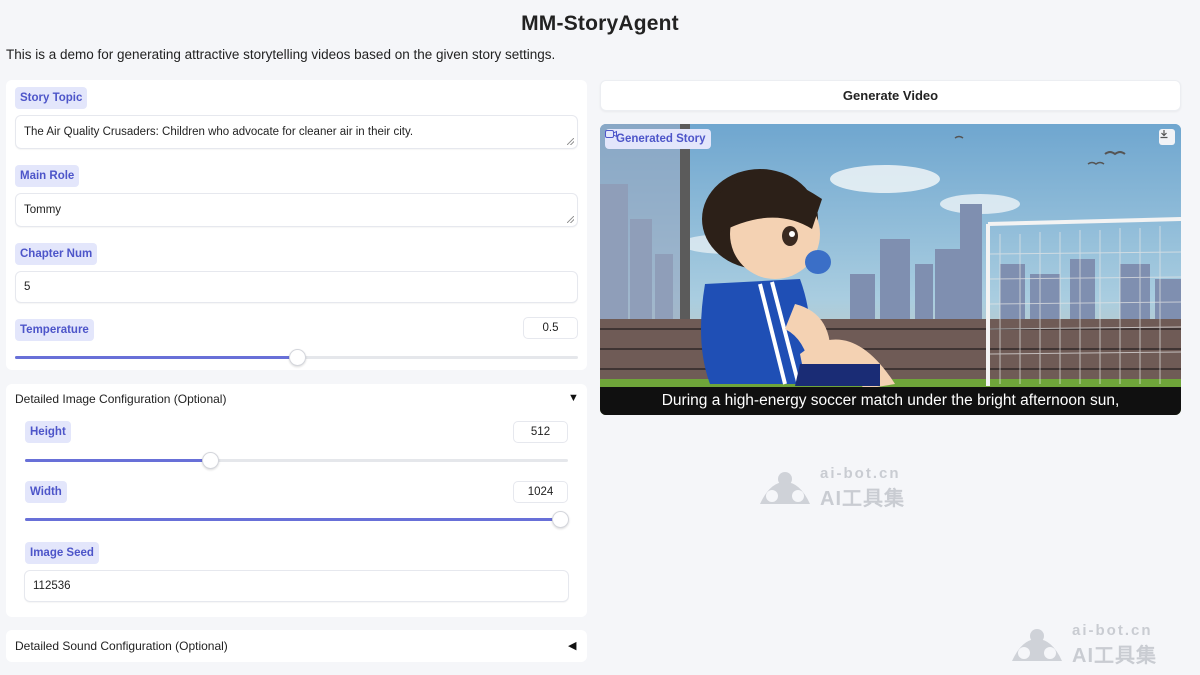 The image size is (1200, 675). Describe the element at coordinates (296, 210) in the screenshot. I see `main-role-input: Tommy` at that location.